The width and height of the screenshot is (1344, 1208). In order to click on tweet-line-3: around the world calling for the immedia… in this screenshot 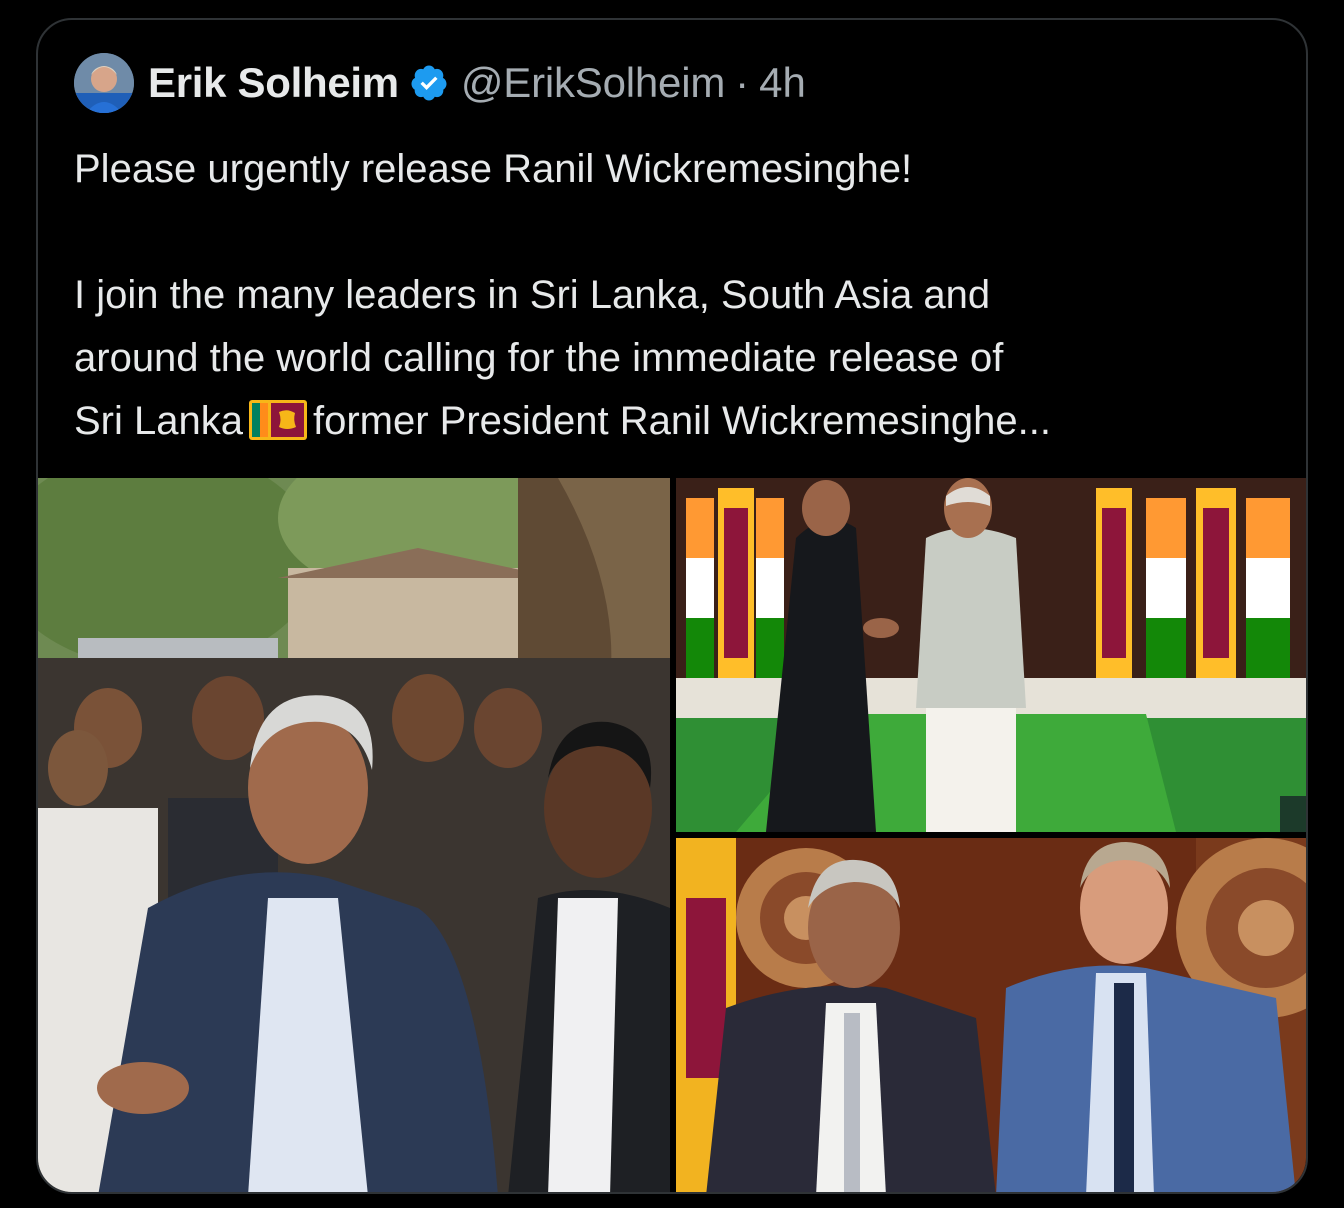, I will do `click(539, 358)`.